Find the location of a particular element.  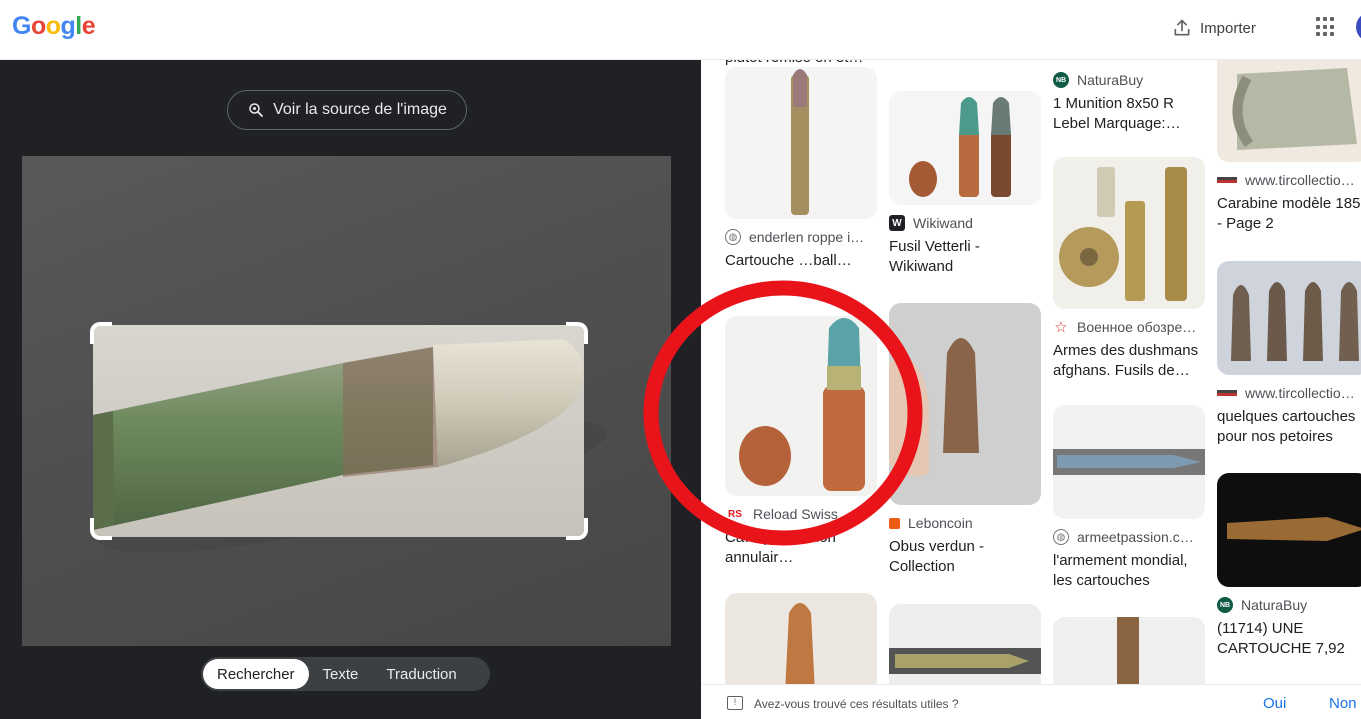

result-title: Carabine modèle 1859 - Page 2 is located at coordinates (1289, 213).